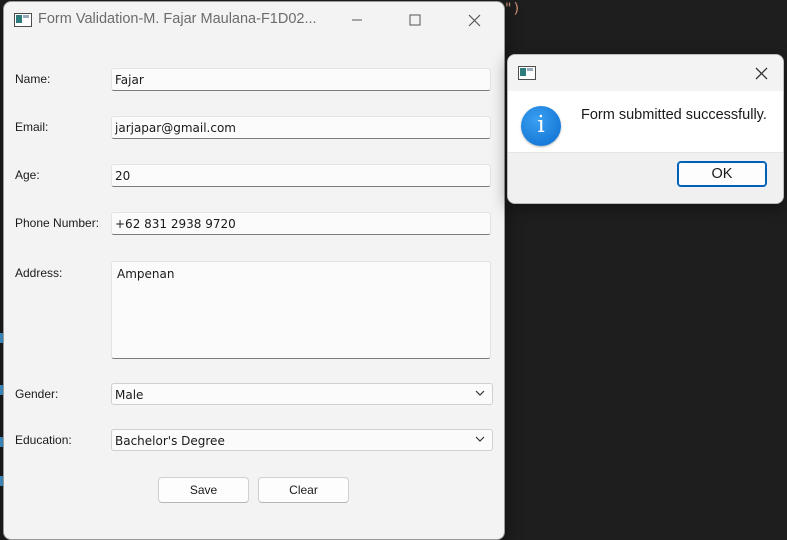 The width and height of the screenshot is (787, 540). I want to click on close-button, so click(474, 20).